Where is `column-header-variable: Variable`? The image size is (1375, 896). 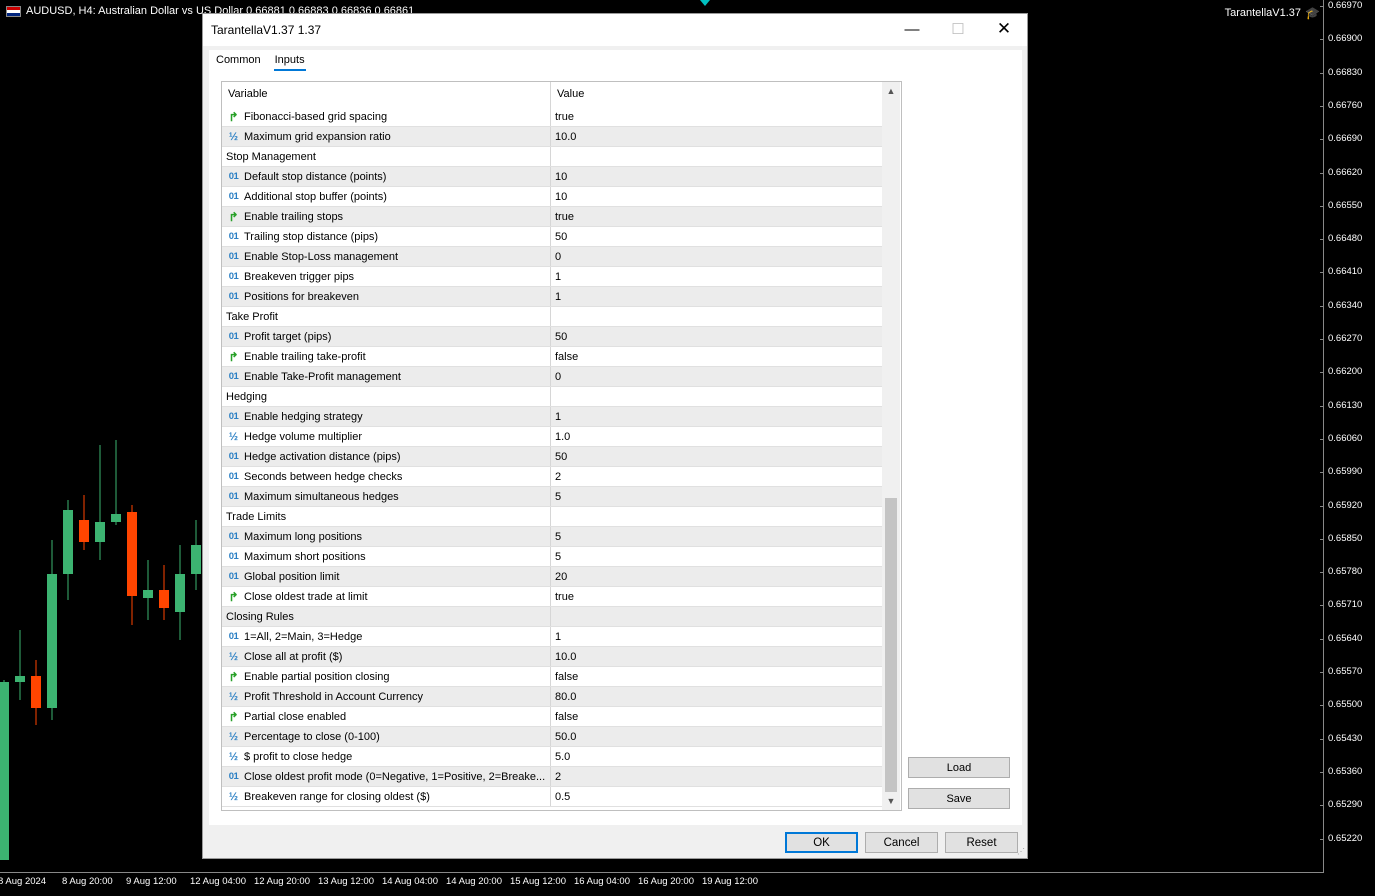 column-header-variable: Variable is located at coordinates (386, 94).